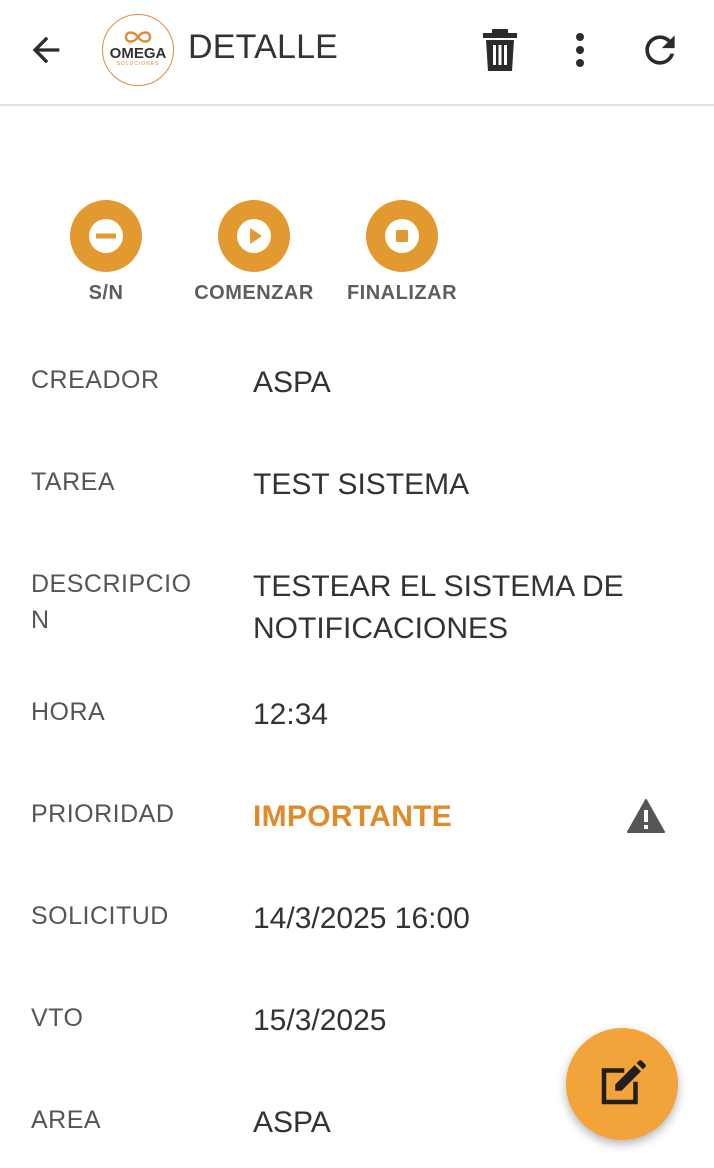 This screenshot has width=714, height=1168. I want to click on stop-circle-icon, so click(402, 236).